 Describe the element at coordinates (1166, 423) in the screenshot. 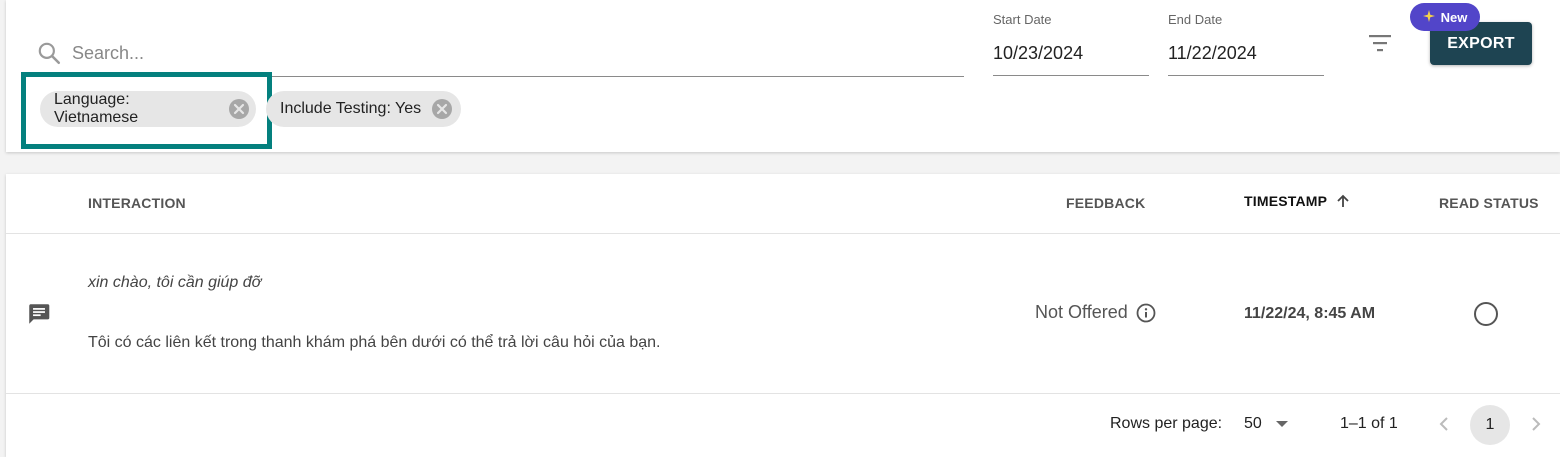

I see `rows-per-page-label: Rows per page:` at that location.